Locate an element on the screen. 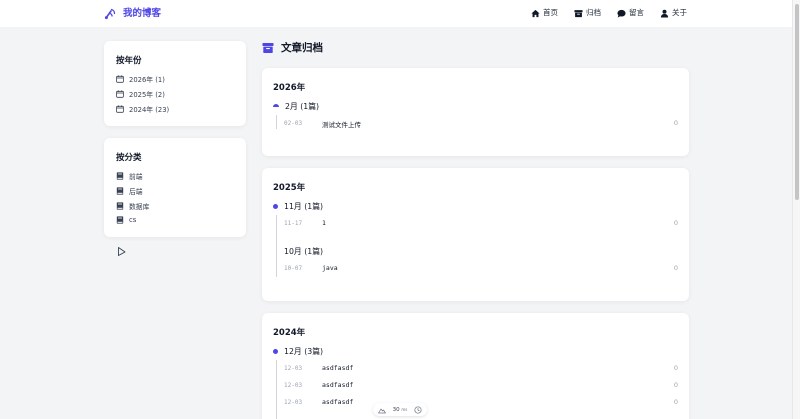 Image resolution: width=800 pixels, height=419 pixels. month-header: 12月 (3篇) is located at coordinates (298, 351).